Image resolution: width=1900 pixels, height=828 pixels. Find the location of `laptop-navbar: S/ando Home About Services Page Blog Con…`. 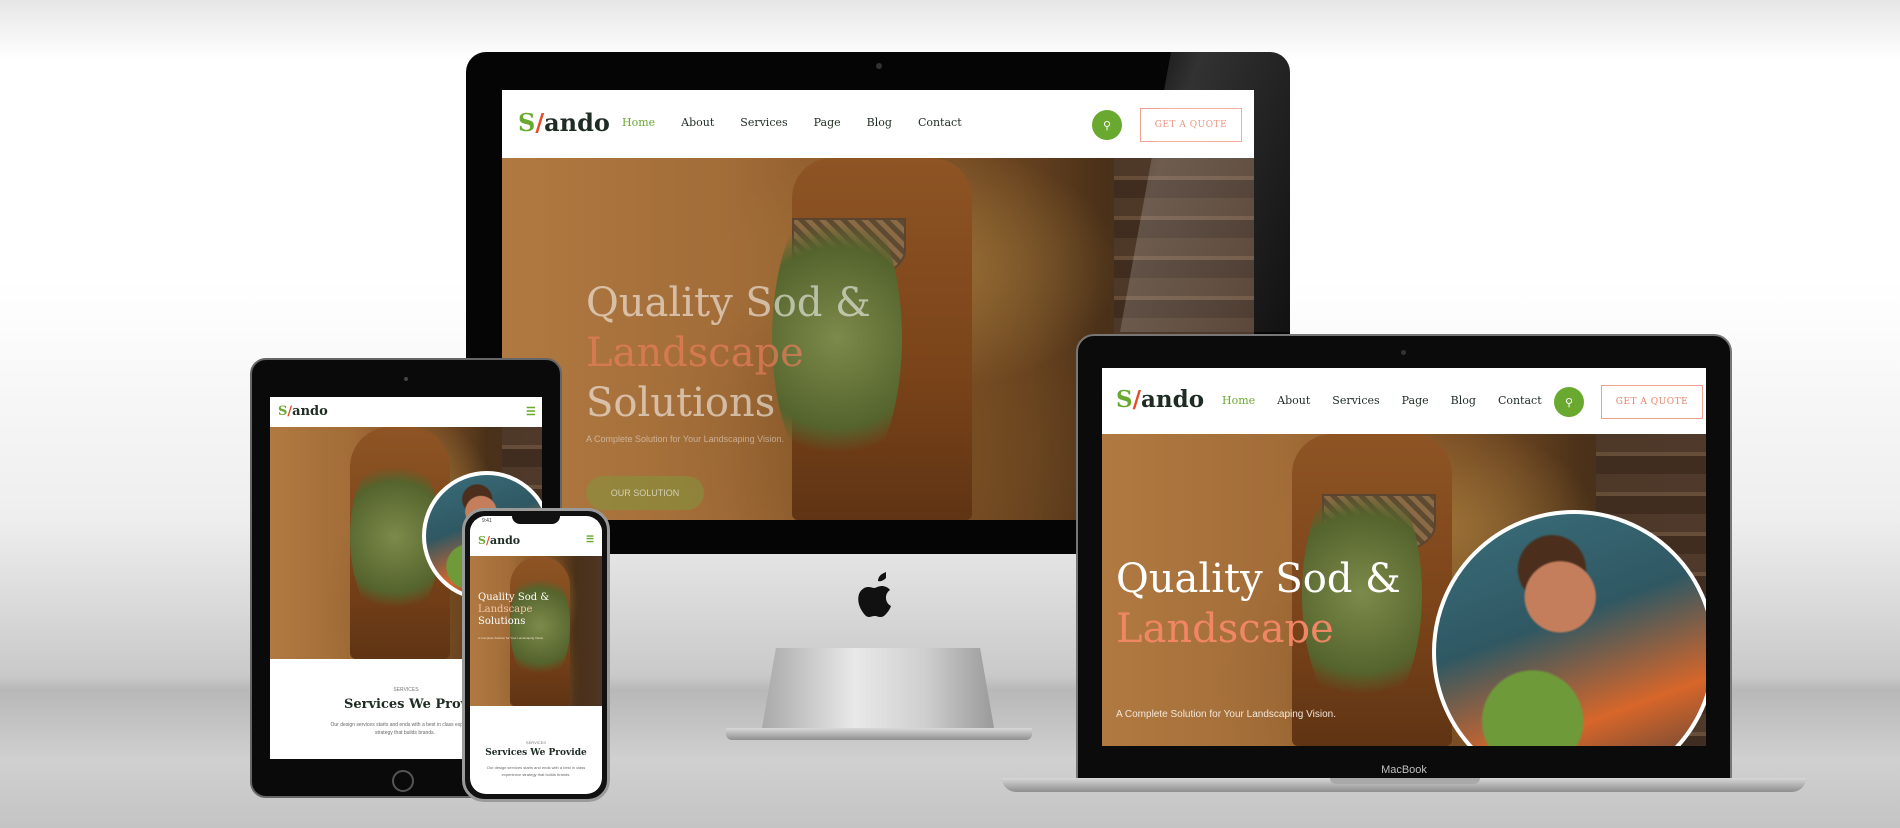

laptop-navbar: S/ando Home About Services Page Blog Con… is located at coordinates (1404, 401).